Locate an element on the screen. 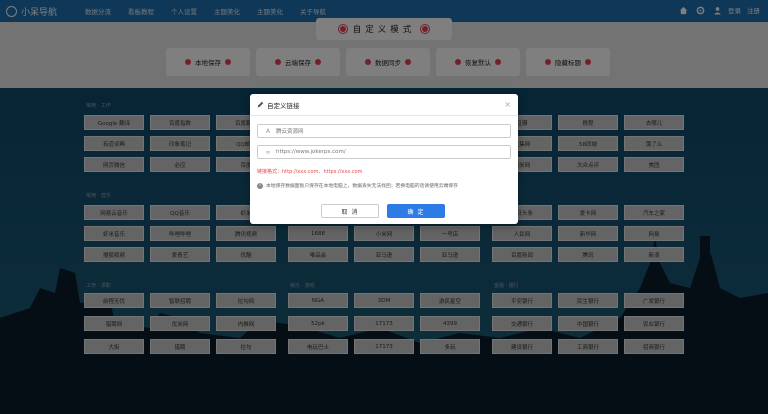 This screenshot has width=768, height=414. text-icon: A is located at coordinates (268, 131).